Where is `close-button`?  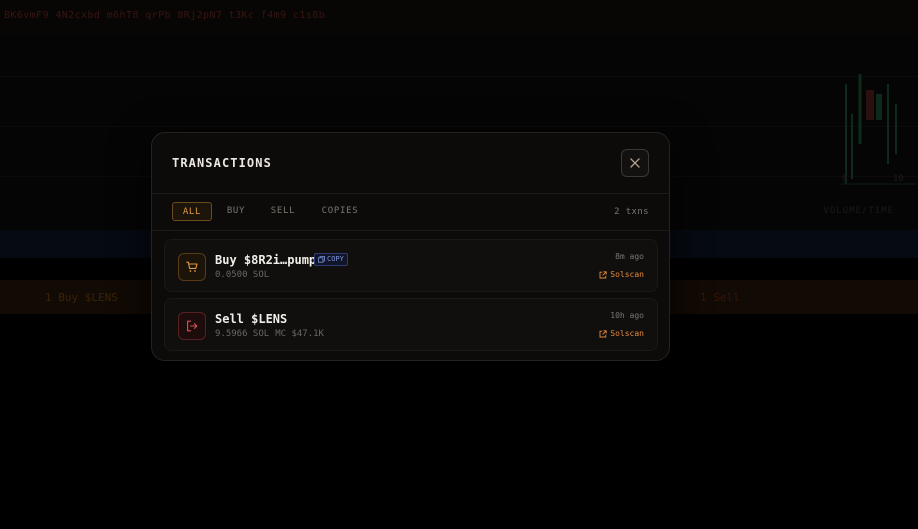 close-button is located at coordinates (635, 163).